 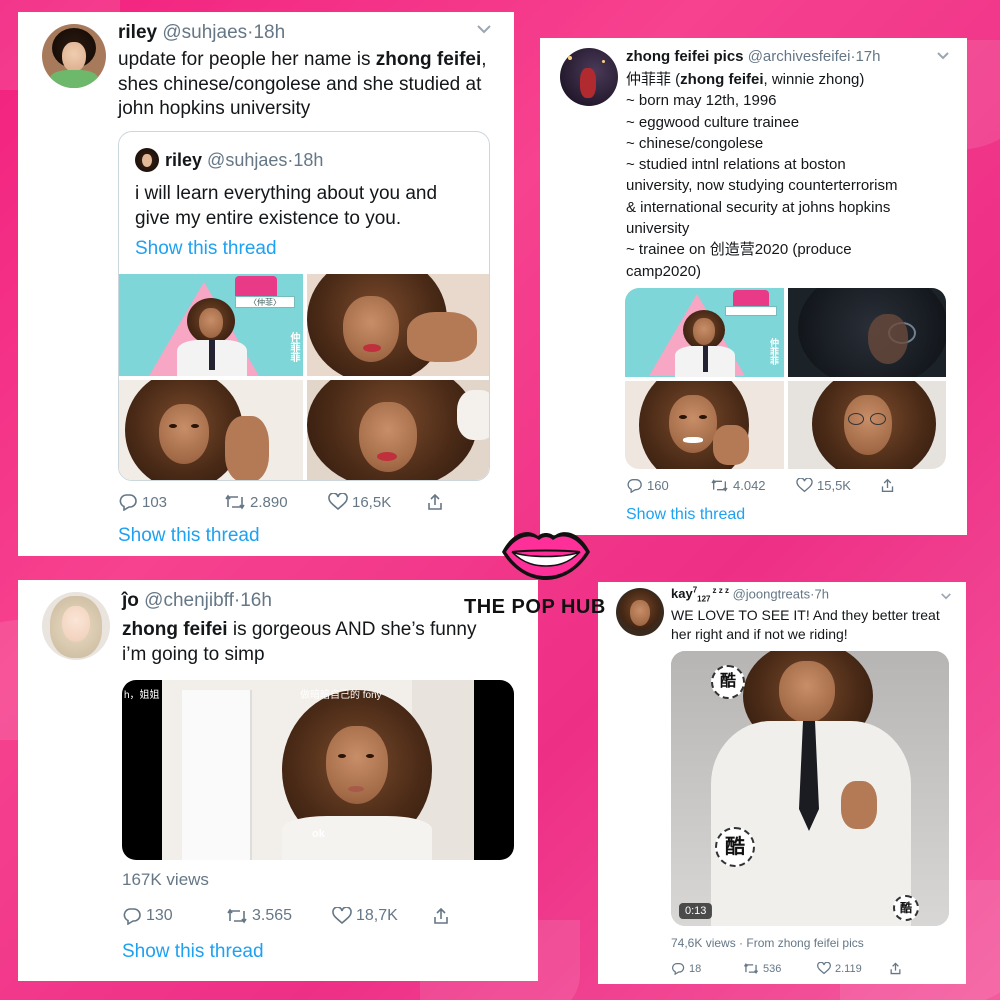 I want to click on video-caption: h，姐姐, so click(x=142, y=695).